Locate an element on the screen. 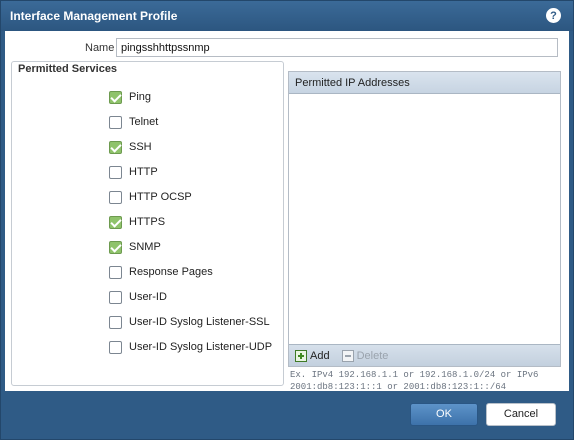 This screenshot has height=440, width=574. service-ssh: SSH is located at coordinates (130, 147).